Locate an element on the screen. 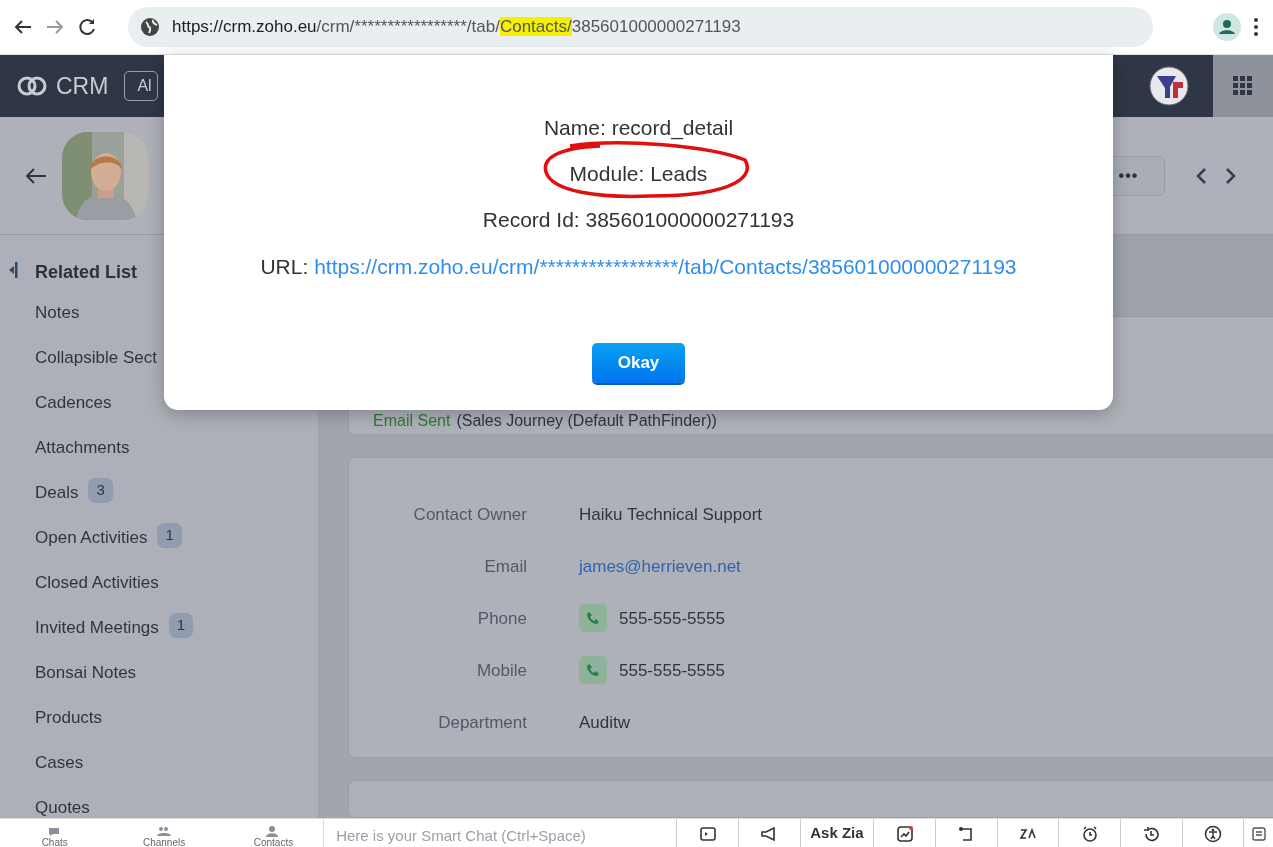 This screenshot has height=847, width=1273. ask-zia-button: Ask Zia is located at coordinates (836, 833).